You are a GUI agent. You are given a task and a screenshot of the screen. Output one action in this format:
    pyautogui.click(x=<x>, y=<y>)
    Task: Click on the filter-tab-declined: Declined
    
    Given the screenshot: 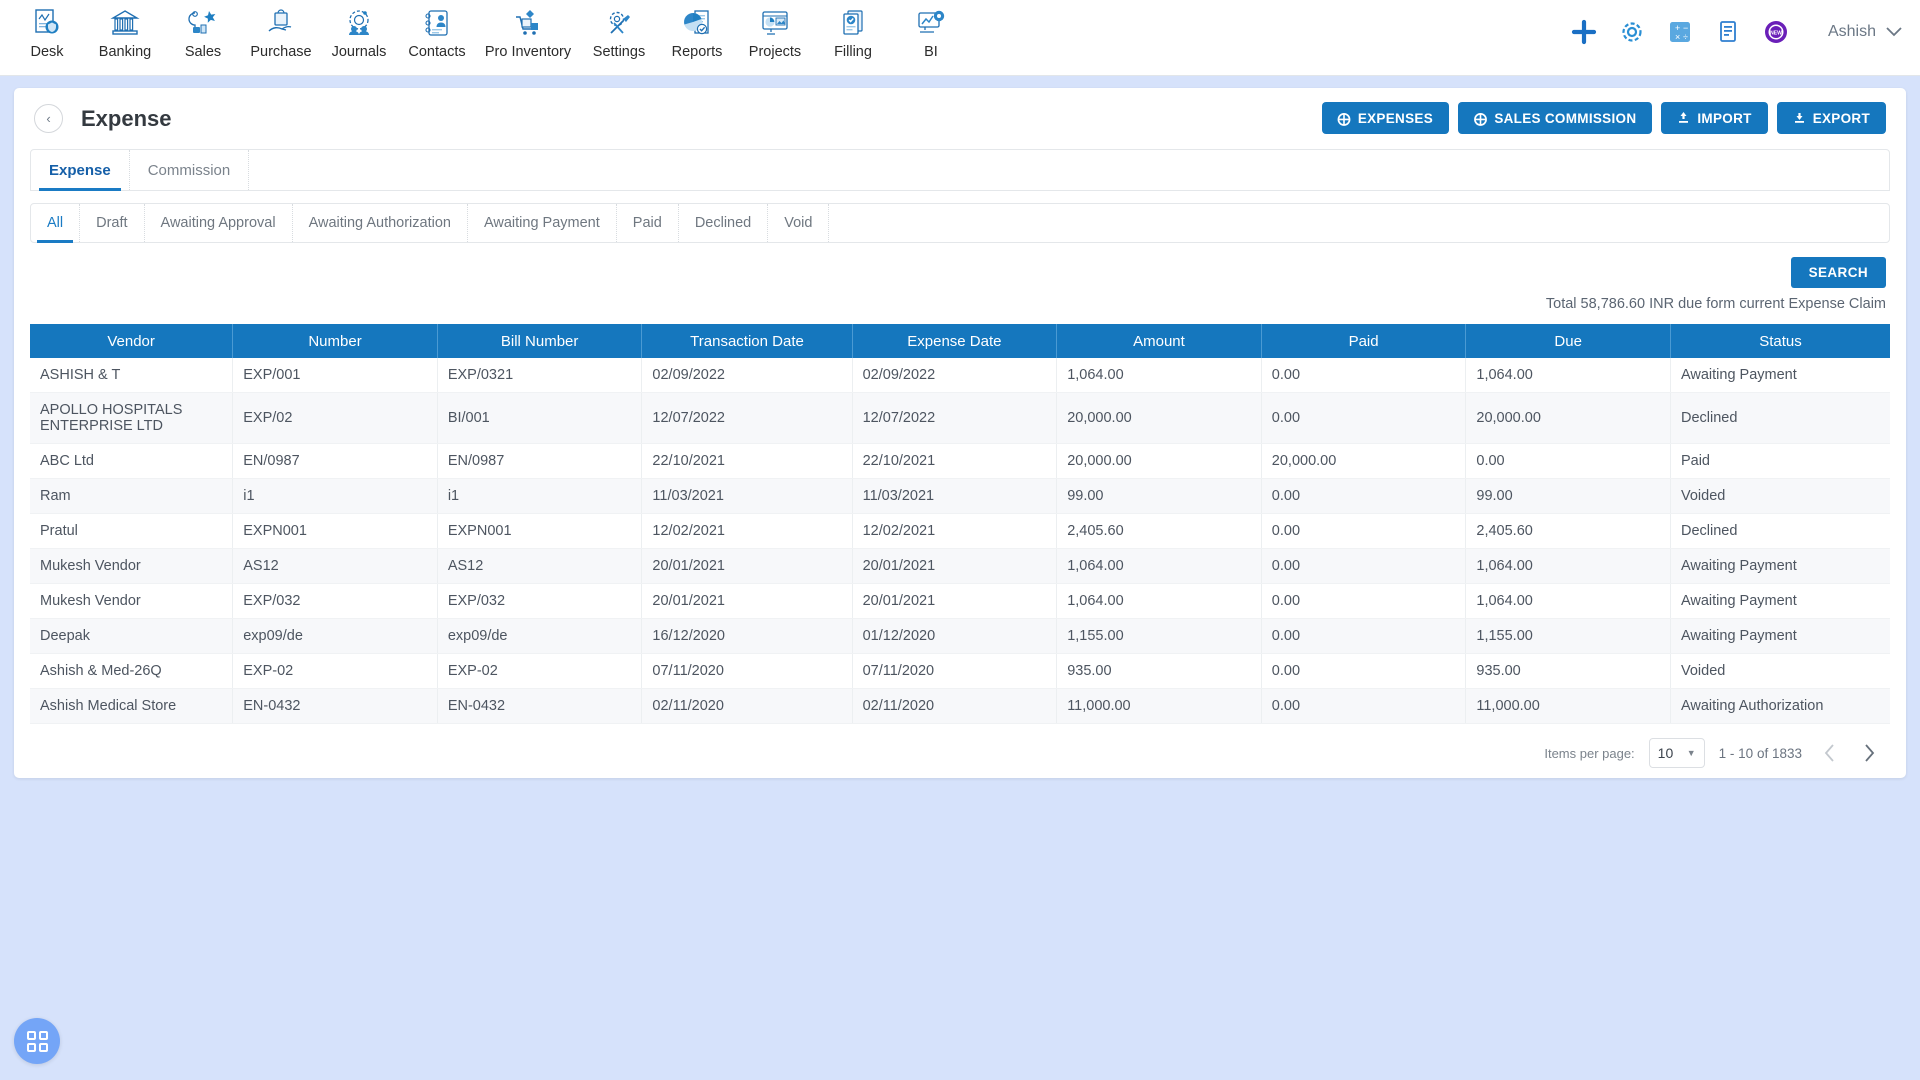 What is the action you would take?
    pyautogui.click(x=724, y=223)
    